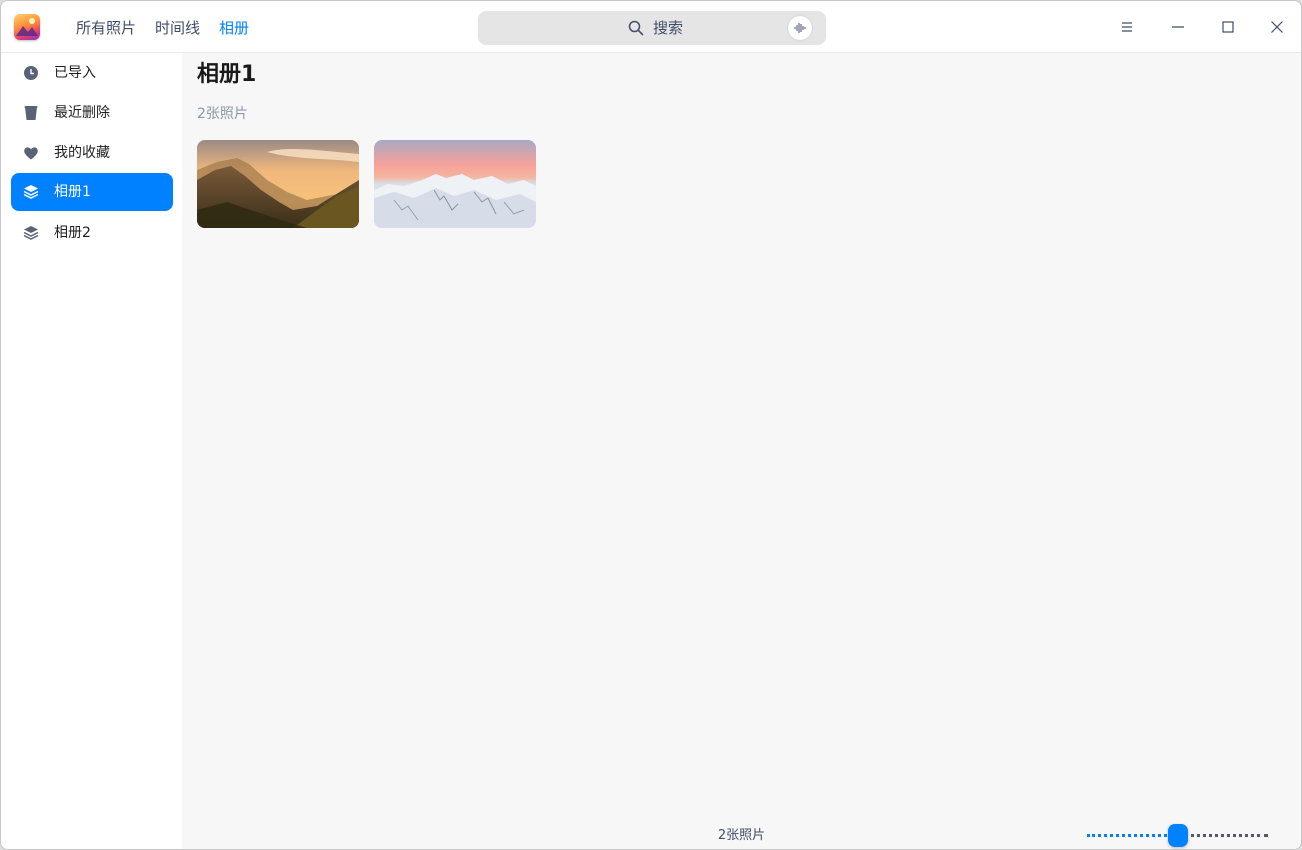 This screenshot has width=1302, height=850. Describe the element at coordinates (227, 74) in the screenshot. I see `page-title: 相册1` at that location.